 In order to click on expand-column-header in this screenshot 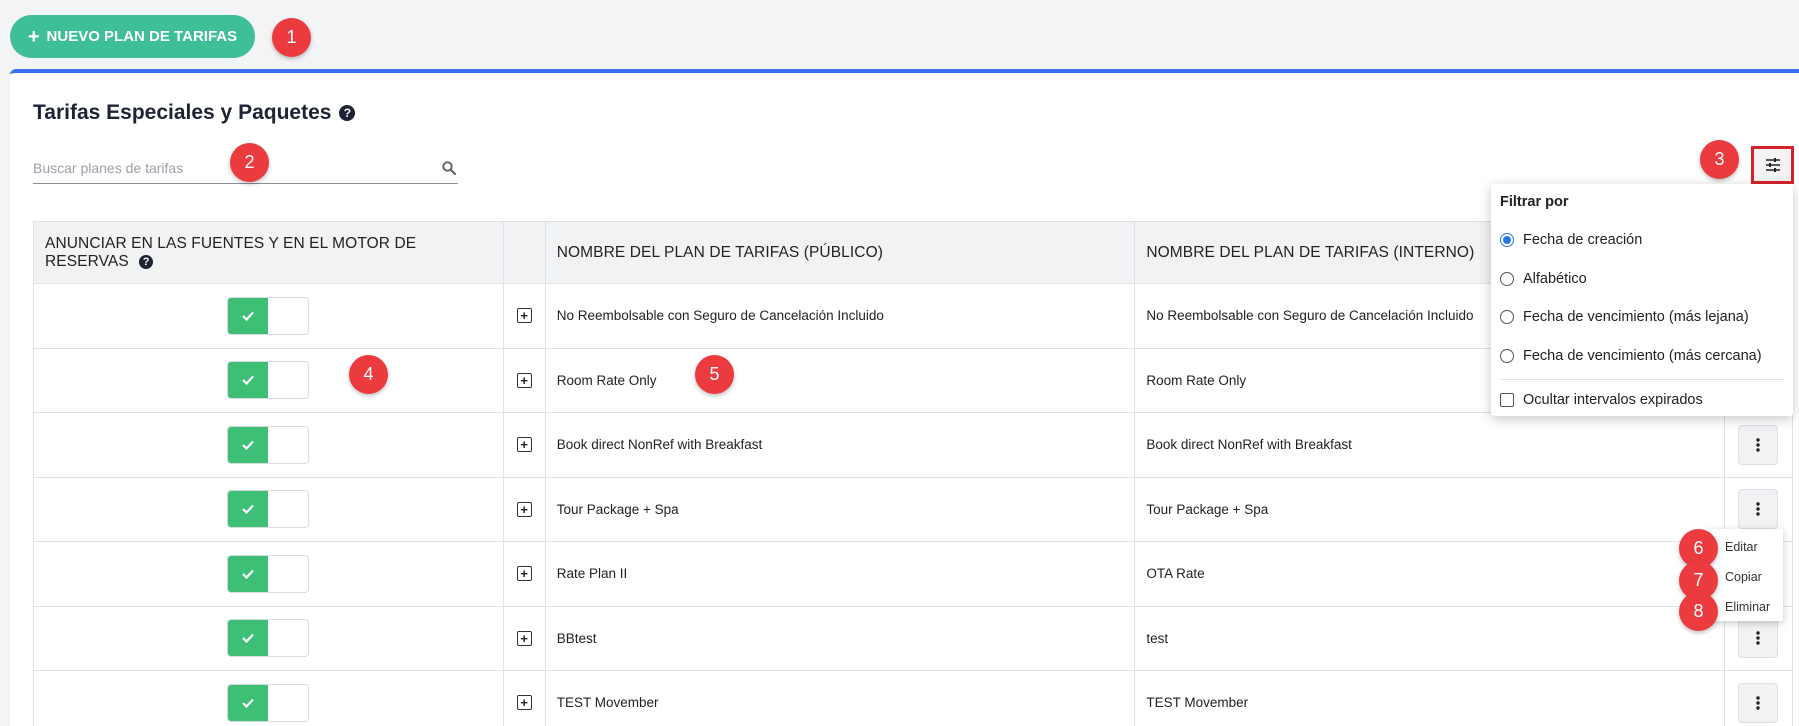, I will do `click(524, 252)`.